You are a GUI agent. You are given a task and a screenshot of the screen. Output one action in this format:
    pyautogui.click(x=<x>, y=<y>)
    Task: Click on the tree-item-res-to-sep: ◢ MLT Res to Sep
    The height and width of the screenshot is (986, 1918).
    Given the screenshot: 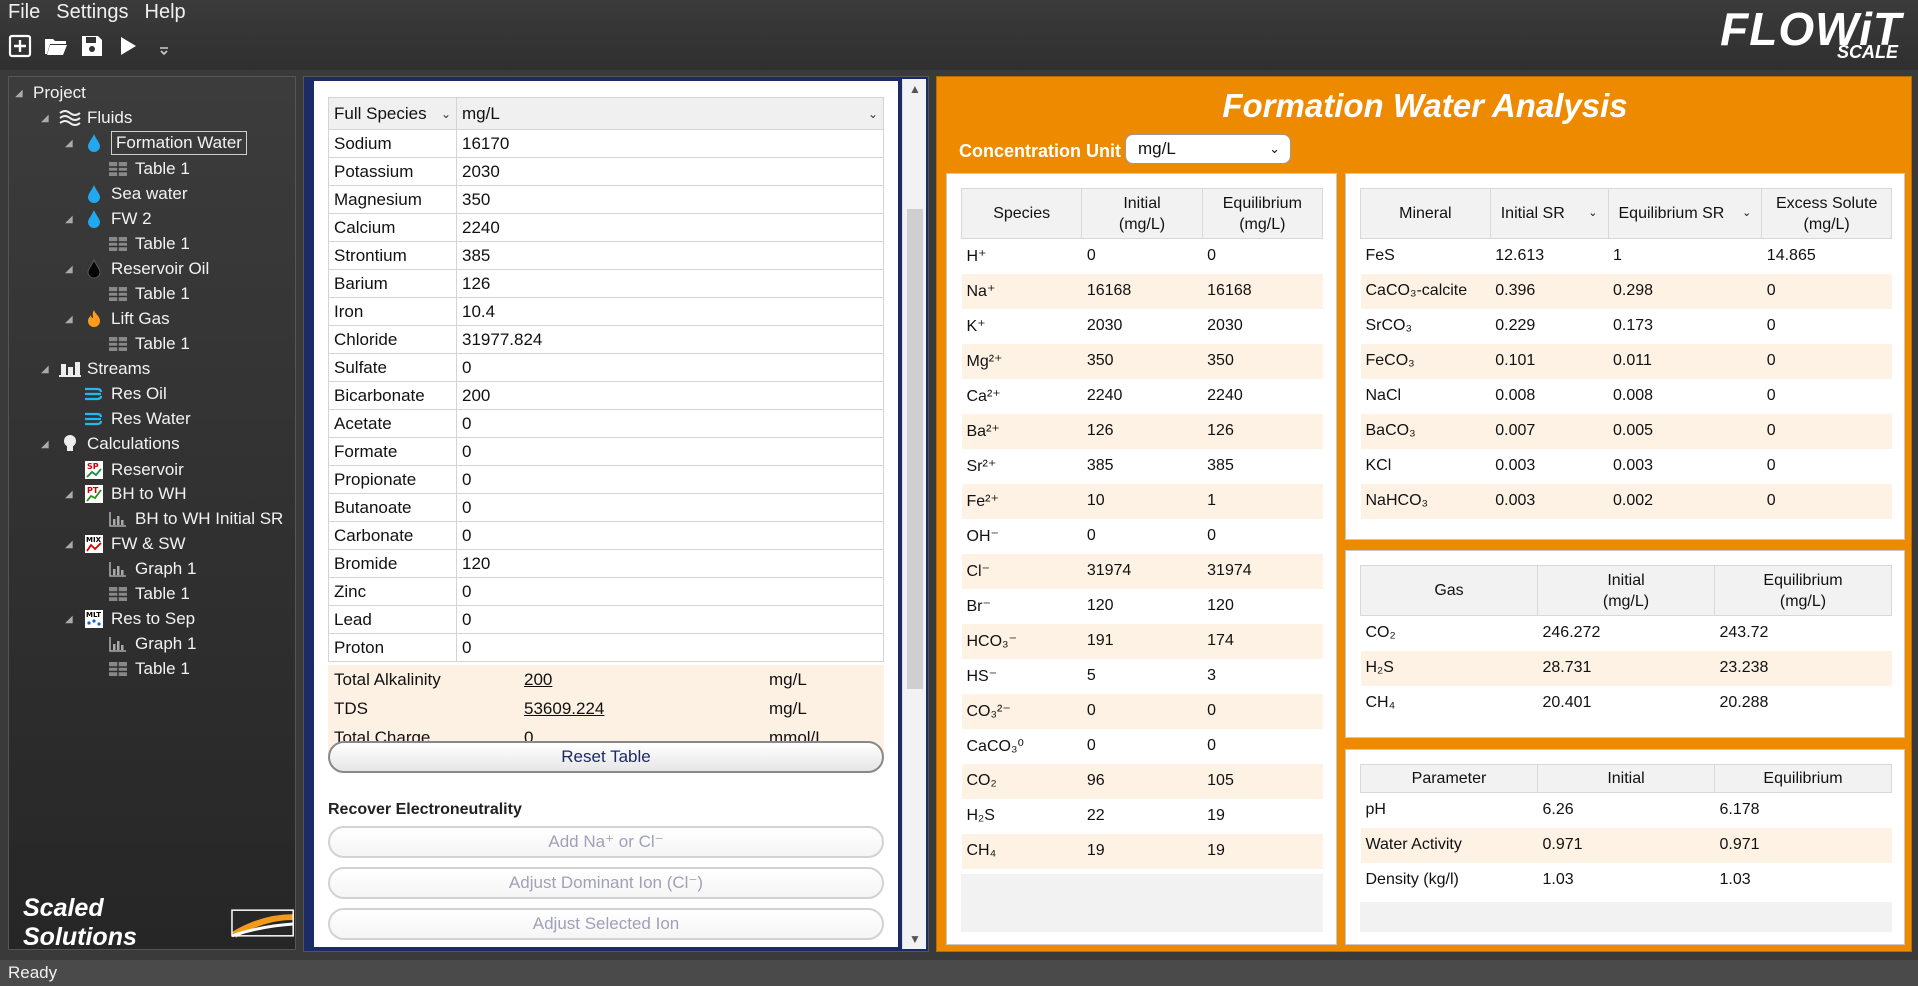 What is the action you would take?
    pyautogui.click(x=130, y=619)
    